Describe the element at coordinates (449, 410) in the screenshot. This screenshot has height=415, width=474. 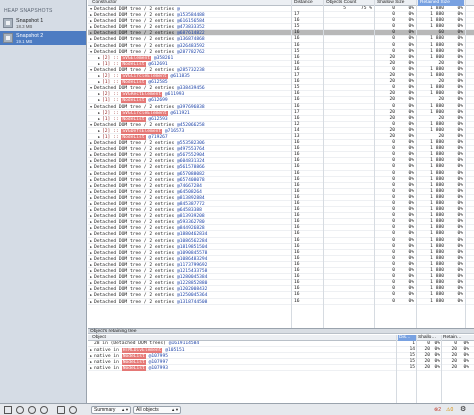
I see `warning-count-badge: ⚠0` at that location.